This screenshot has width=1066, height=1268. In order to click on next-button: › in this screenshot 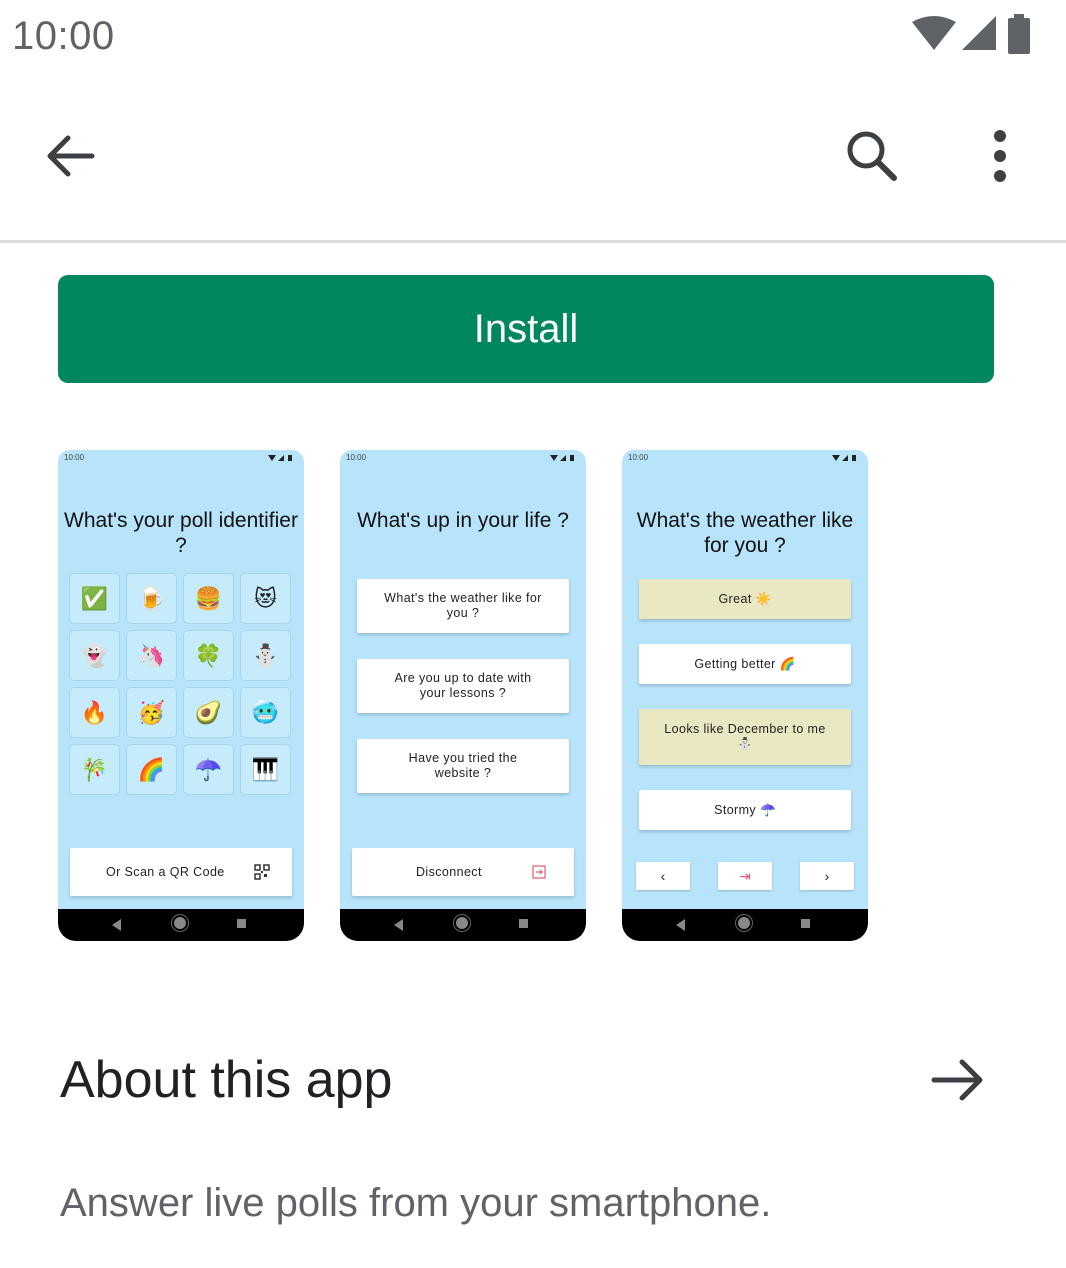, I will do `click(827, 876)`.